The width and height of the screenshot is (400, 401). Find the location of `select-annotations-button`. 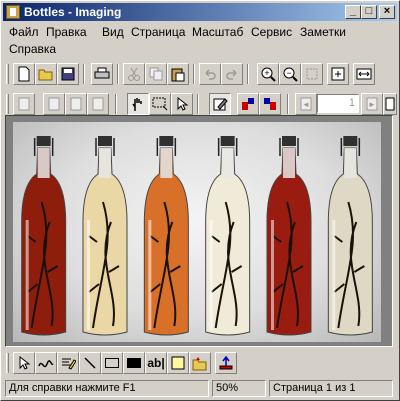

select-annotations-button is located at coordinates (182, 104).